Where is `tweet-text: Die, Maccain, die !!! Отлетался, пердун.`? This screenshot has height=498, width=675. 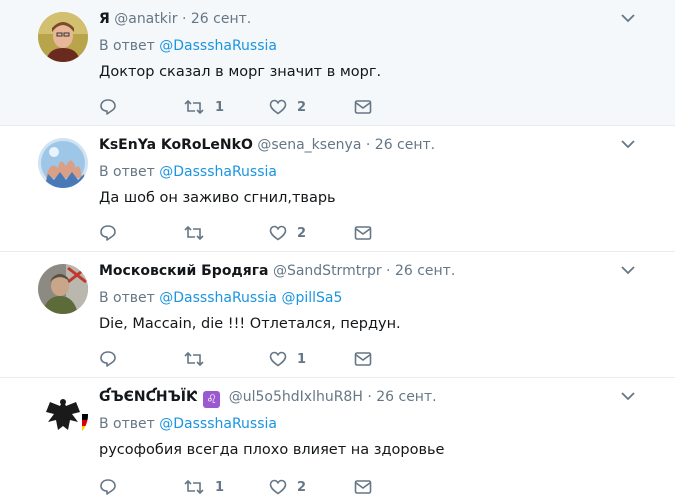 tweet-text: Die, Maccain, die !!! Отлетался, пердун. is located at coordinates (250, 324).